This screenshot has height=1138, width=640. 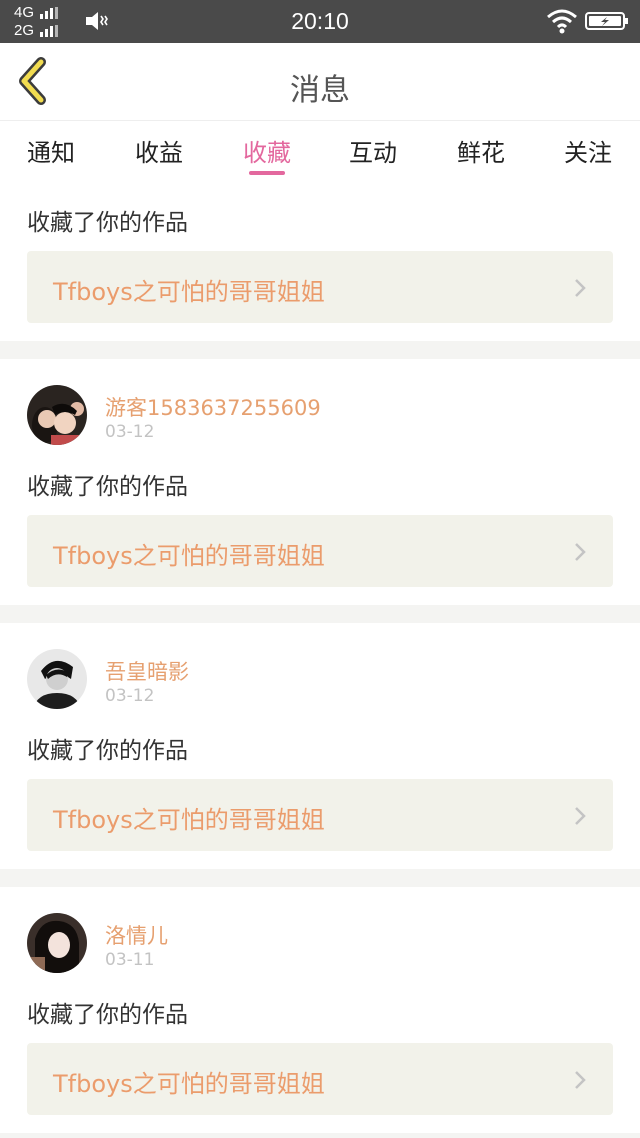 I want to click on tab-flowers: 鲜花, so click(x=481, y=150).